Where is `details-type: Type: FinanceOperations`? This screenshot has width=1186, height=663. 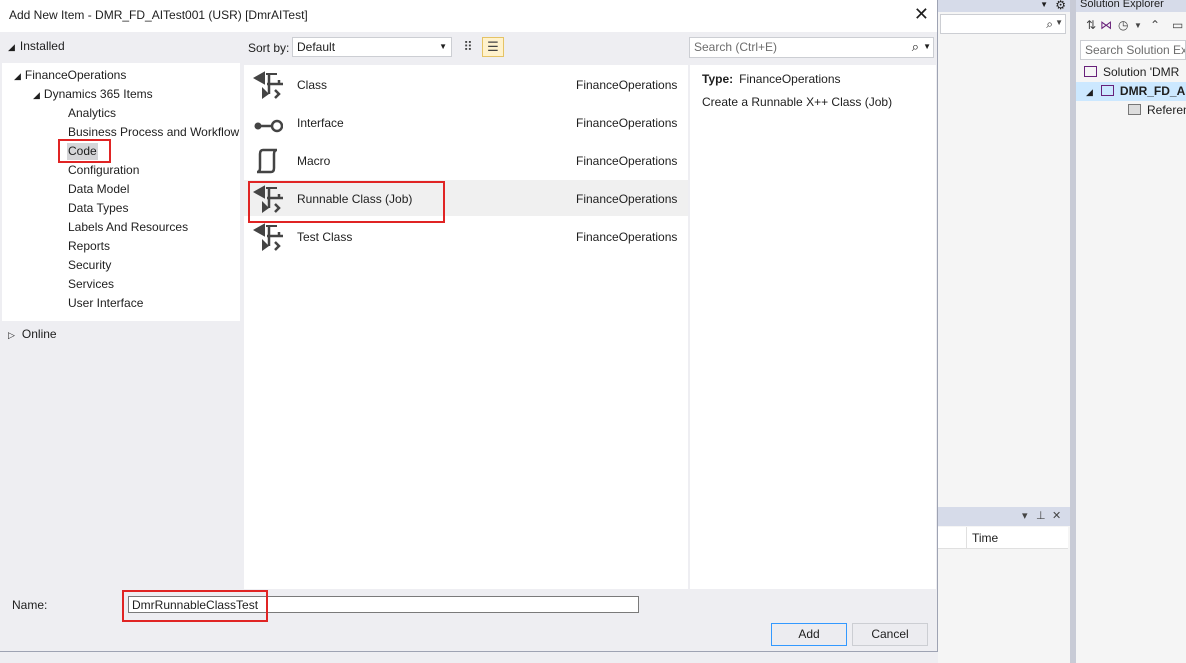
details-type: Type: FinanceOperations is located at coordinates (771, 79).